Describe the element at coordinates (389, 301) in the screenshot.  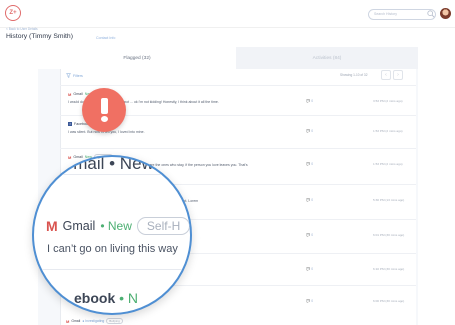
I see `row-time: 6:00 PM (30 mins ago)` at that location.